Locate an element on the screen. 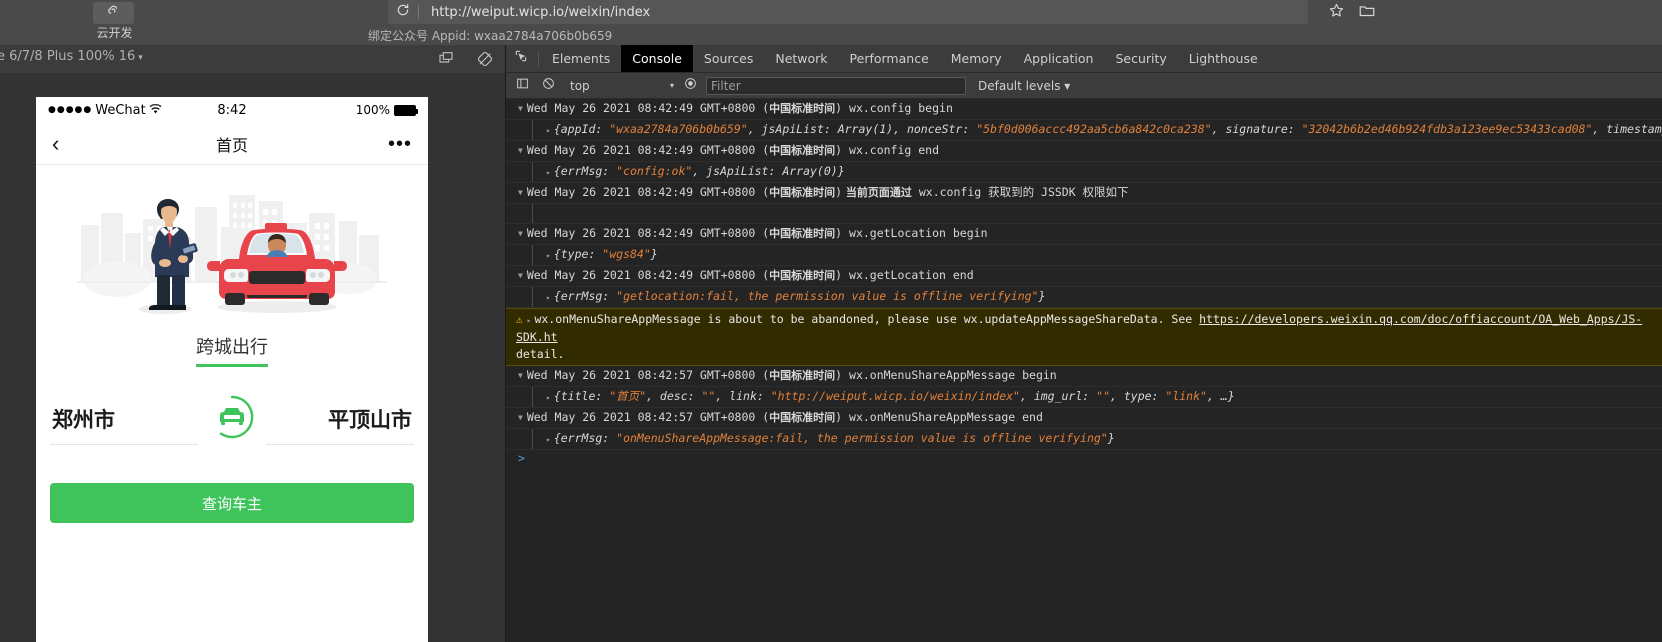 Image resolution: width=1662 pixels, height=642 pixels. console-filter-input is located at coordinates (836, 85).